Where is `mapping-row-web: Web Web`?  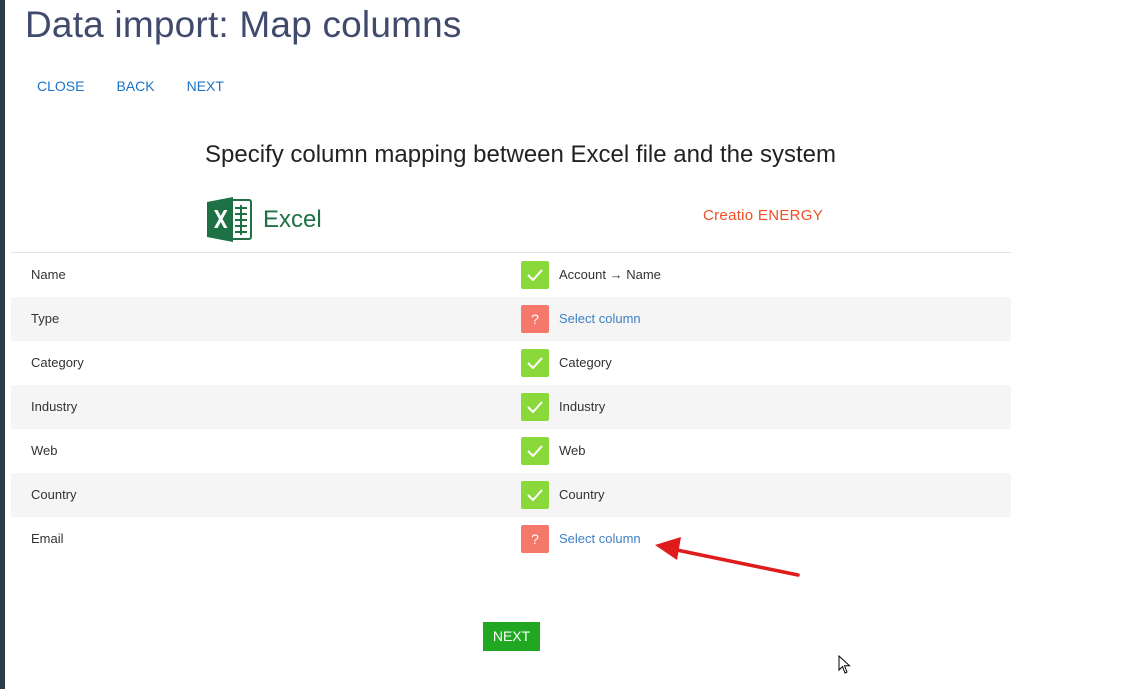
mapping-row-web: Web Web is located at coordinates (511, 451).